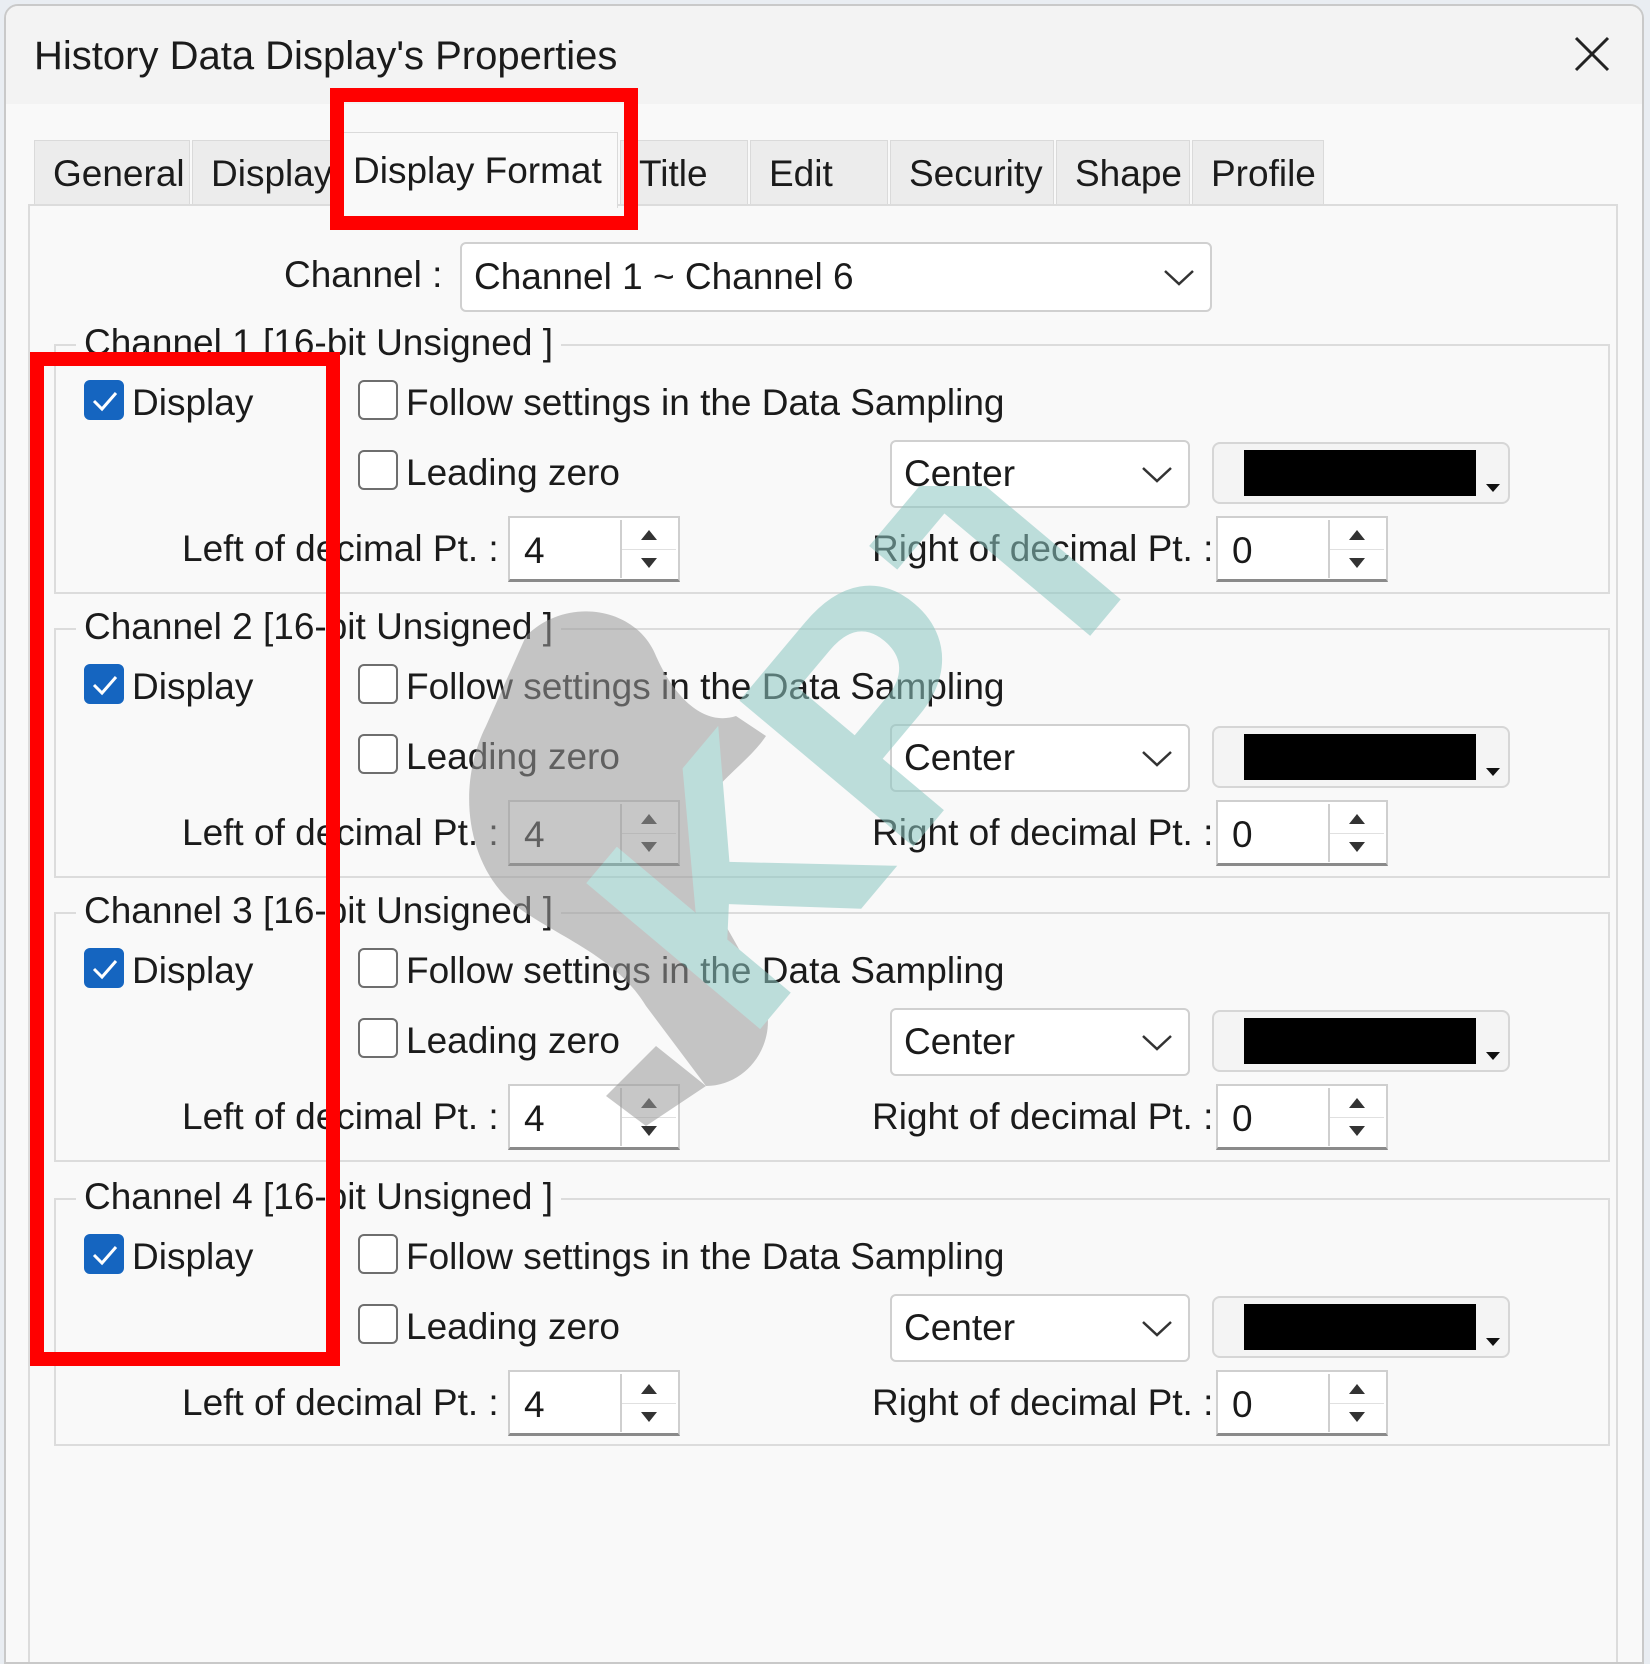 Image resolution: width=1650 pixels, height=1664 pixels. Describe the element at coordinates (112, 173) in the screenshot. I see `tab-general: General` at that location.